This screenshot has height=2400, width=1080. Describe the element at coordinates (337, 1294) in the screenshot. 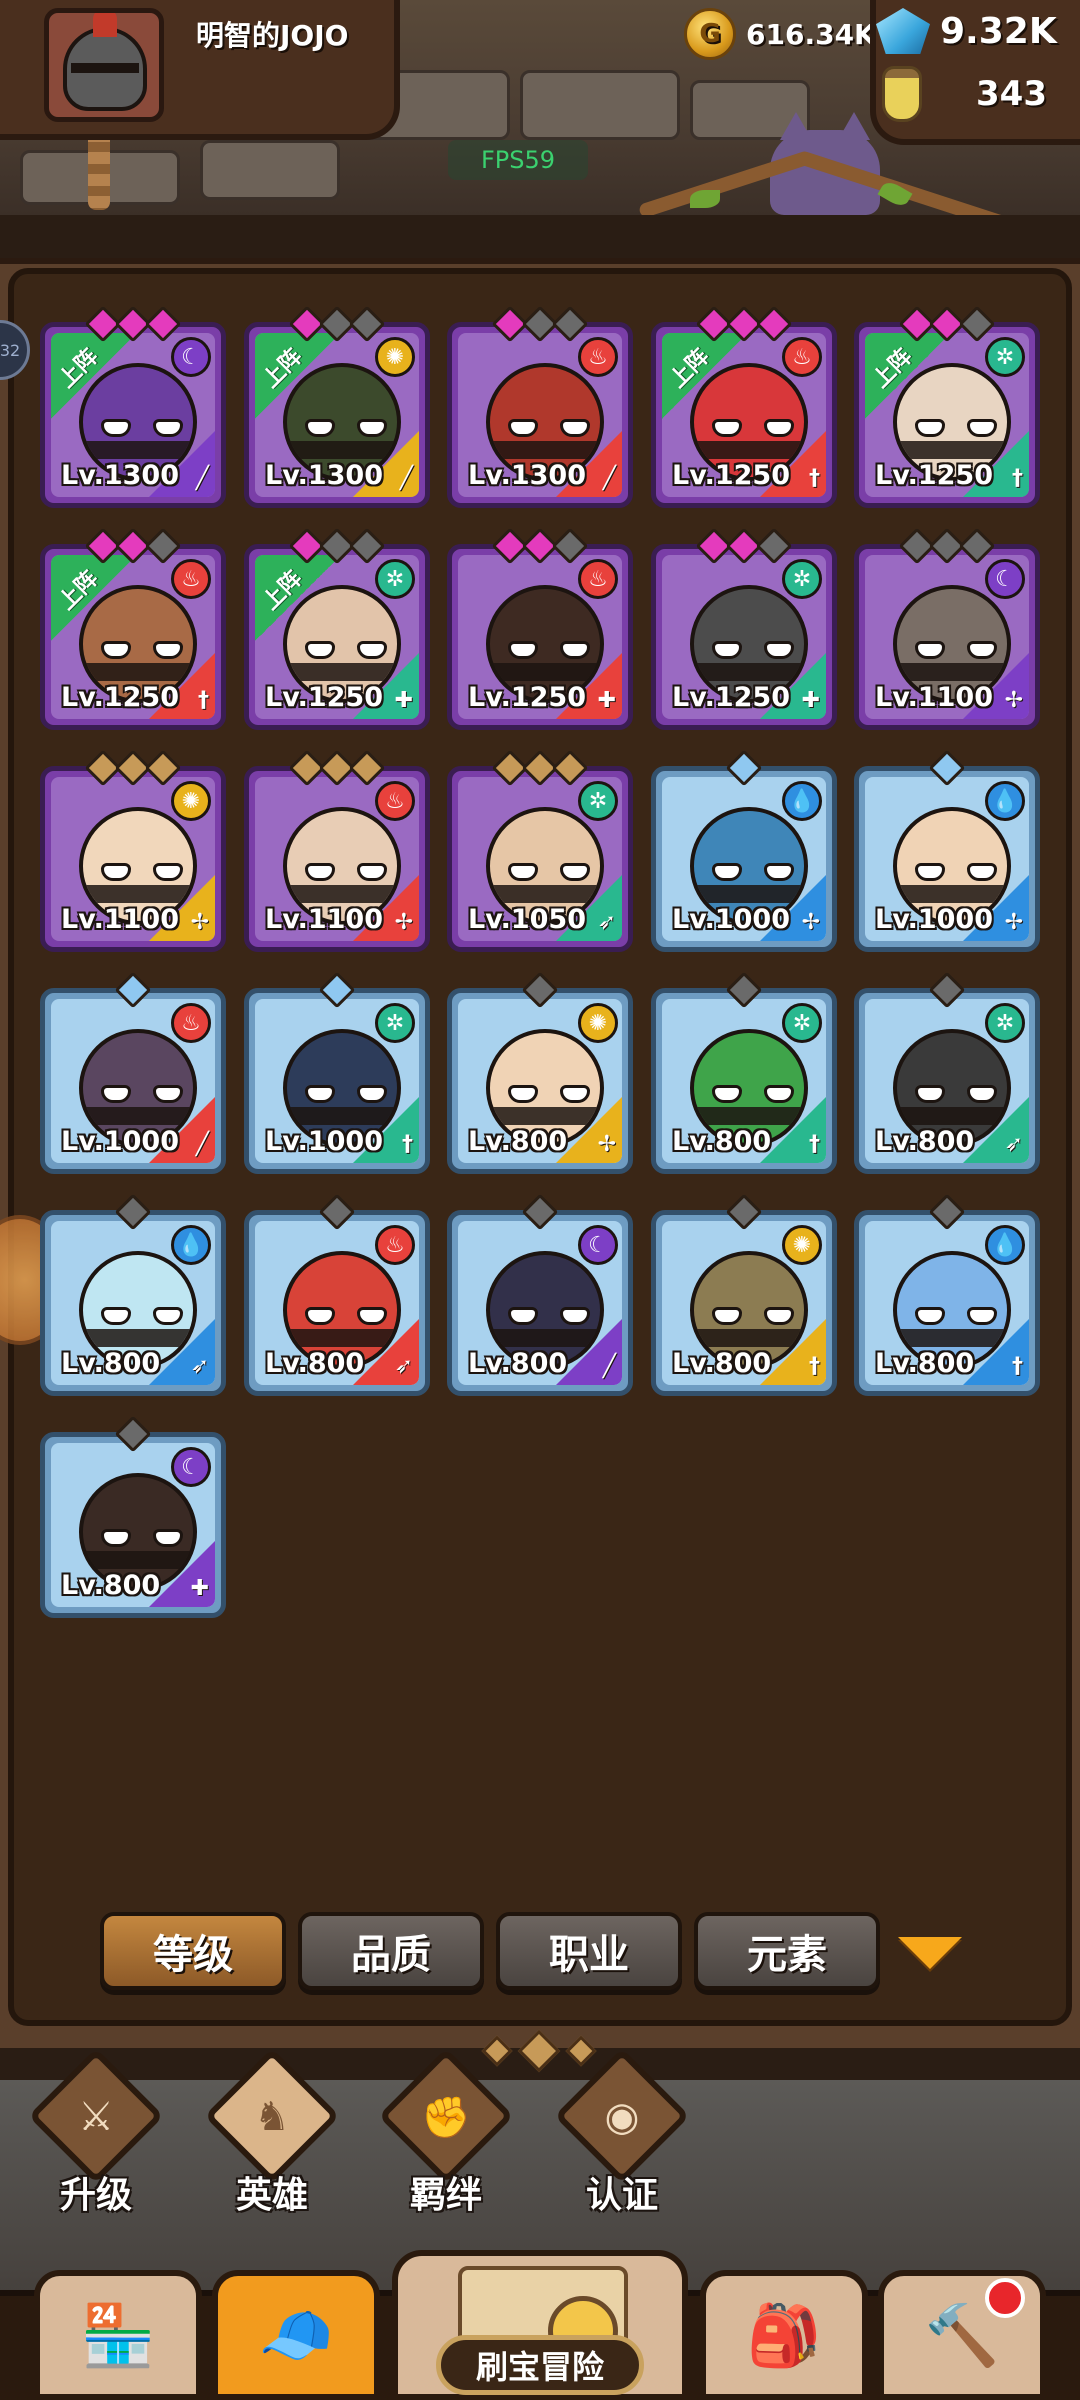

I see `hero-card: ♨ ➶ Lv.800` at that location.